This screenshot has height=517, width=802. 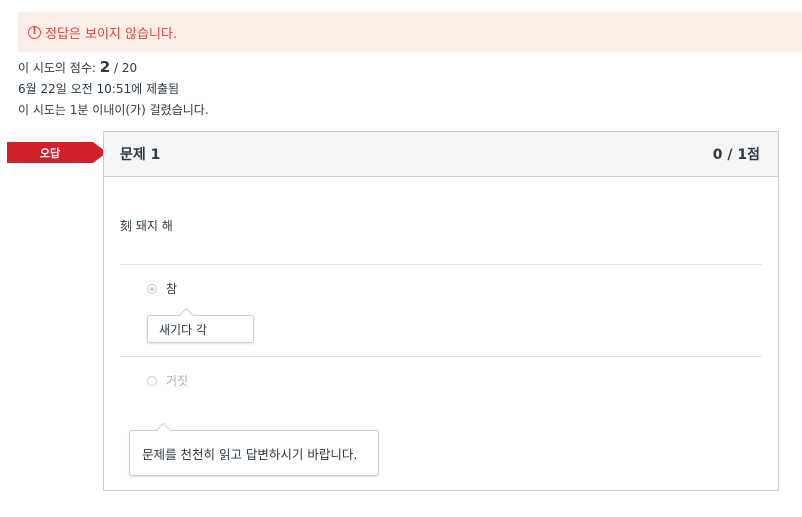 I want to click on incorrect-badge: 오답, so click(x=57, y=152).